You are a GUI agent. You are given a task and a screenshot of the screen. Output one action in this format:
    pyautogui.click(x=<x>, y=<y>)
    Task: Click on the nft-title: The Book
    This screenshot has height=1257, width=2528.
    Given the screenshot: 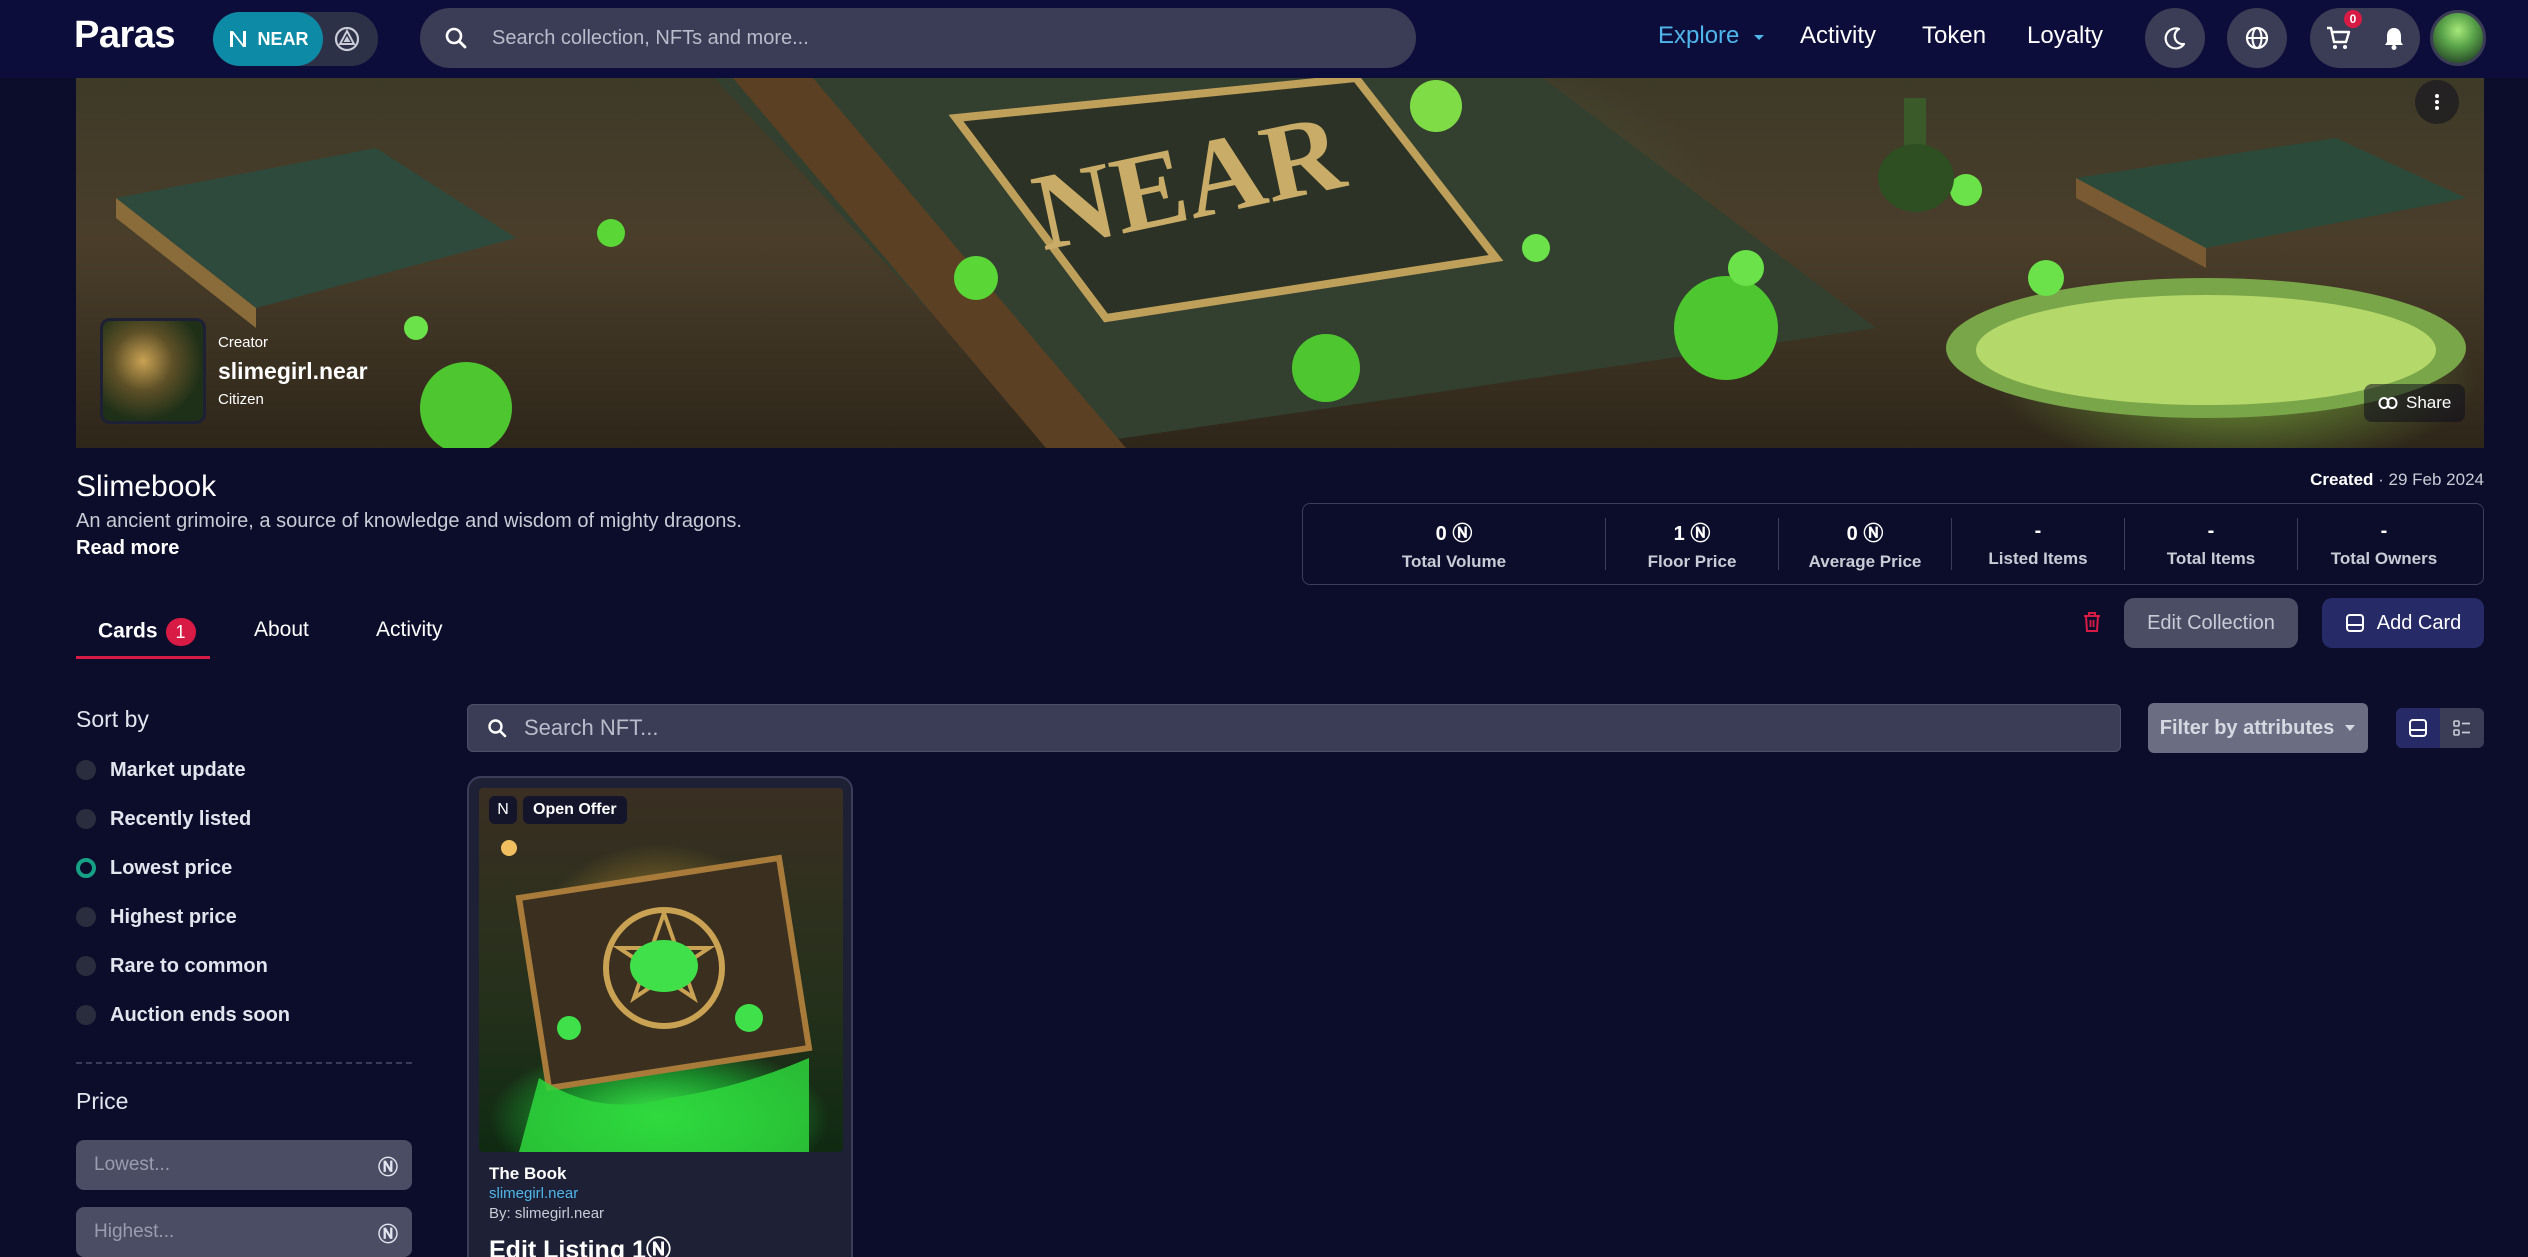 What is the action you would take?
    pyautogui.click(x=527, y=1174)
    